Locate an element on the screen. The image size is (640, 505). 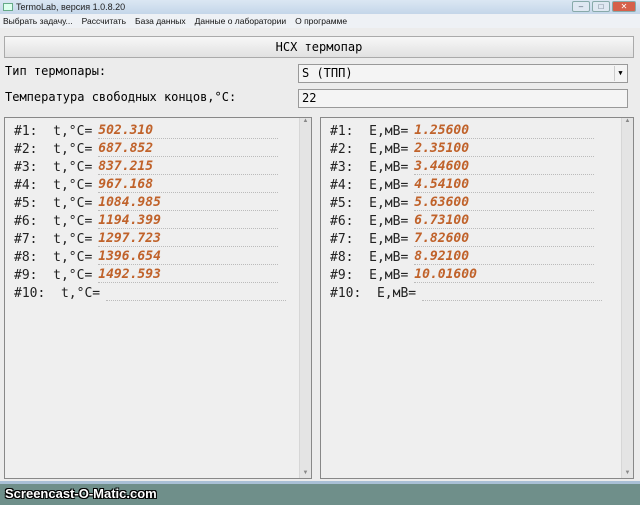
menu-lab-data: Данные о лаборатории is located at coordinates (240, 21).